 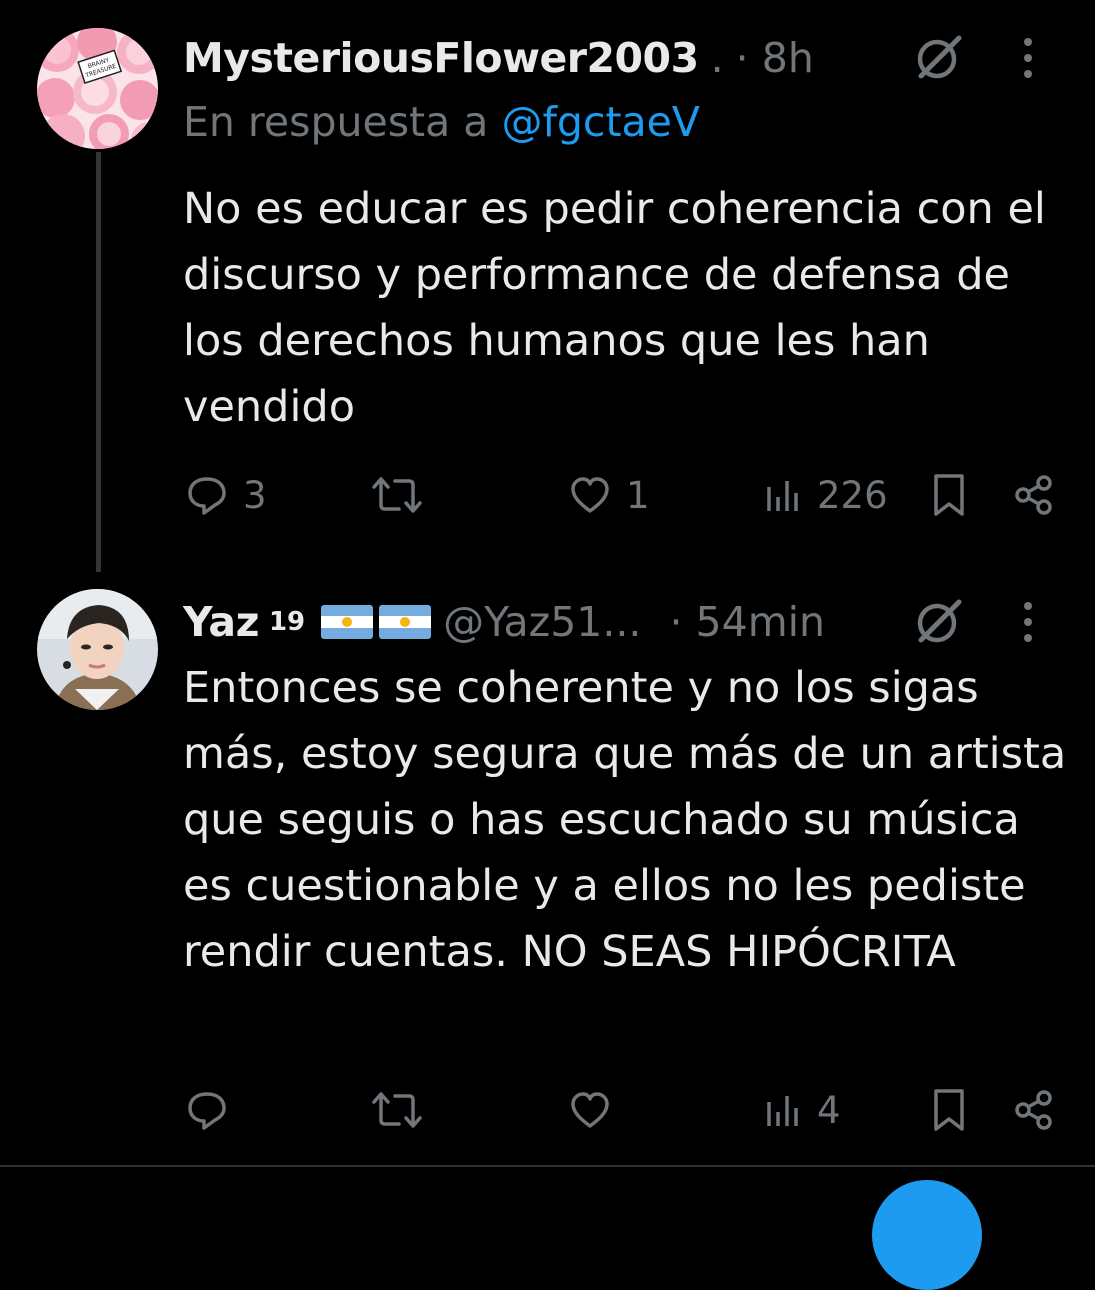 I want to click on action-bar: 3 1 226, so click(x=619, y=495).